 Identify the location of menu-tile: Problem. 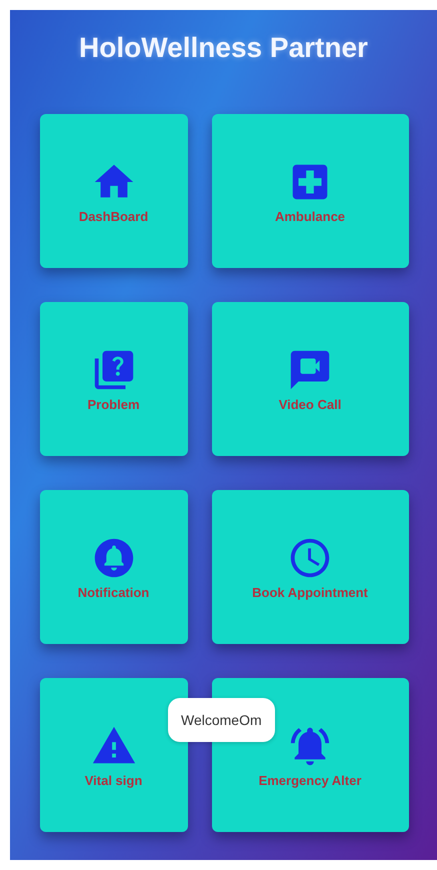
(114, 379).